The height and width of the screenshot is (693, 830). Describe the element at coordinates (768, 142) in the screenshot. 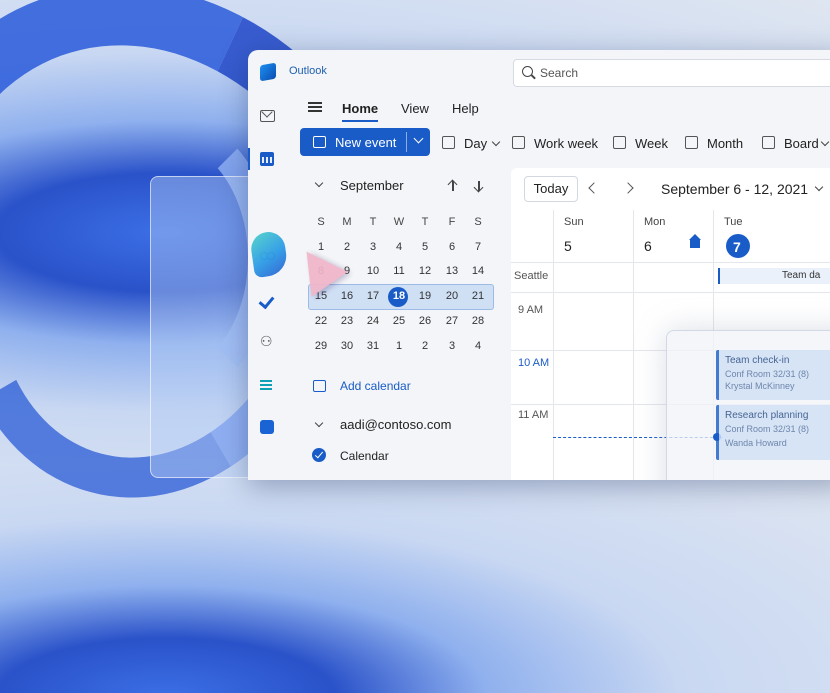

I see `board-icon` at that location.